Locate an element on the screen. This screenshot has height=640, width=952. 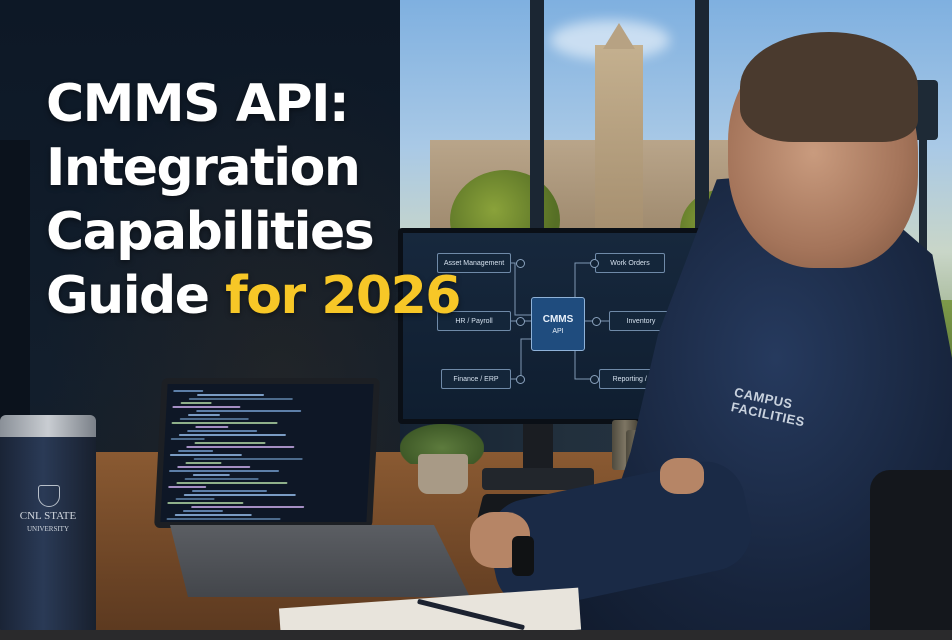
hub-title: CMMS is located at coordinates (558, 319).